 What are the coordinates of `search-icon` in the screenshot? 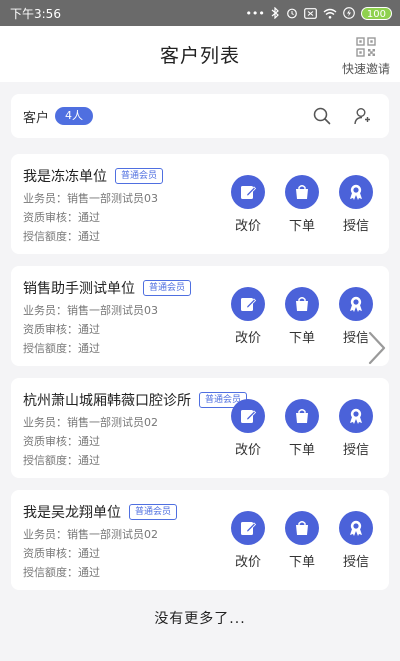 It's located at (322, 116).